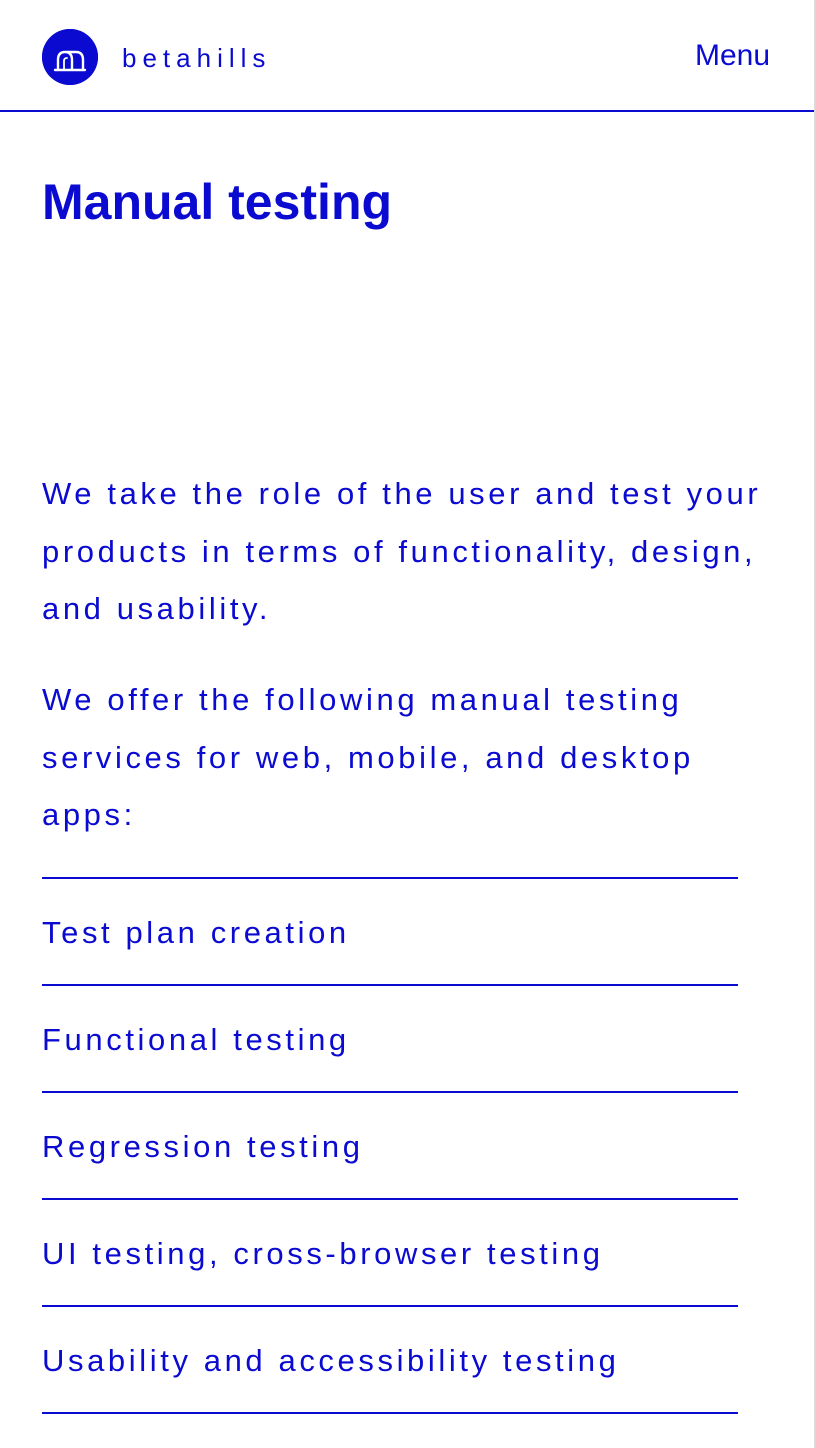 The width and height of the screenshot is (816, 1448). Describe the element at coordinates (390, 932) in the screenshot. I see `list-item: Test plan creation` at that location.